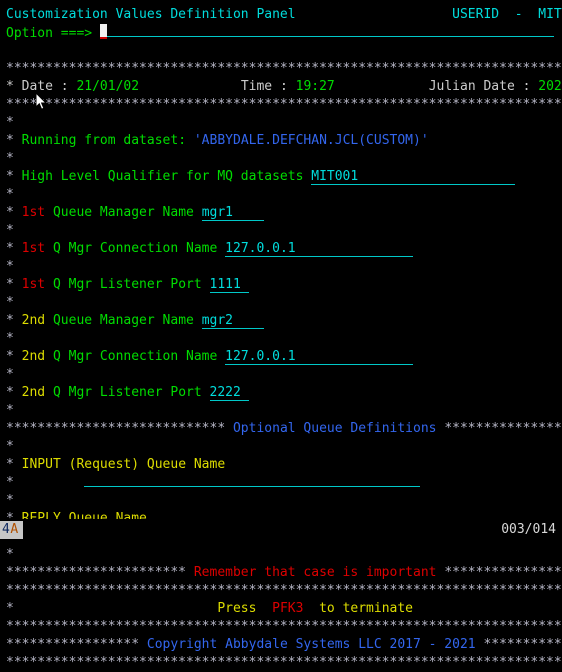 This screenshot has height=672, width=562. Describe the element at coordinates (413, 177) in the screenshot. I see `field-input-high-level-qualifier: MIT001` at that location.